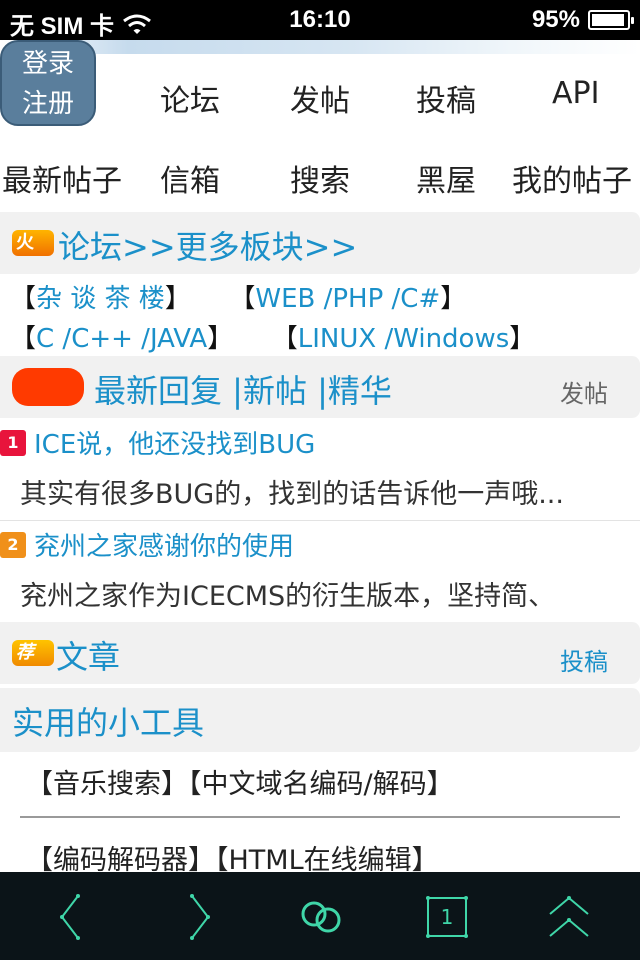 This screenshot has width=640, height=960. Describe the element at coordinates (121, 339) in the screenshot. I see `board-link-c-java: C /C++ /JAVA` at that location.